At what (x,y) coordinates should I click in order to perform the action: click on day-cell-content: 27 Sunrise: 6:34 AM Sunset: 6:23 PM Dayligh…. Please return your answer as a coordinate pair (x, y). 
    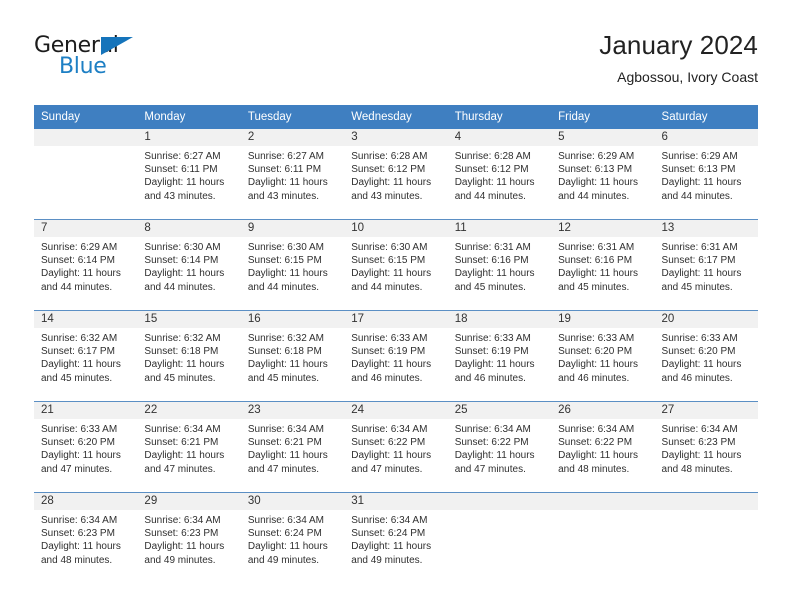
    Looking at the image, I should click on (706, 447).